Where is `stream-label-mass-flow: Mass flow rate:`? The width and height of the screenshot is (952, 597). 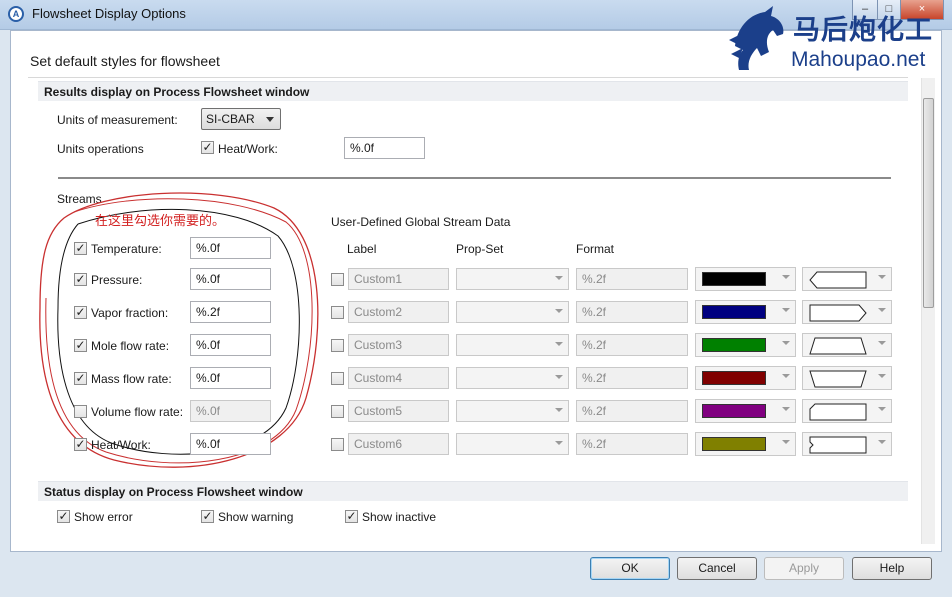 stream-label-mass-flow: Mass flow rate: is located at coordinates (131, 379).